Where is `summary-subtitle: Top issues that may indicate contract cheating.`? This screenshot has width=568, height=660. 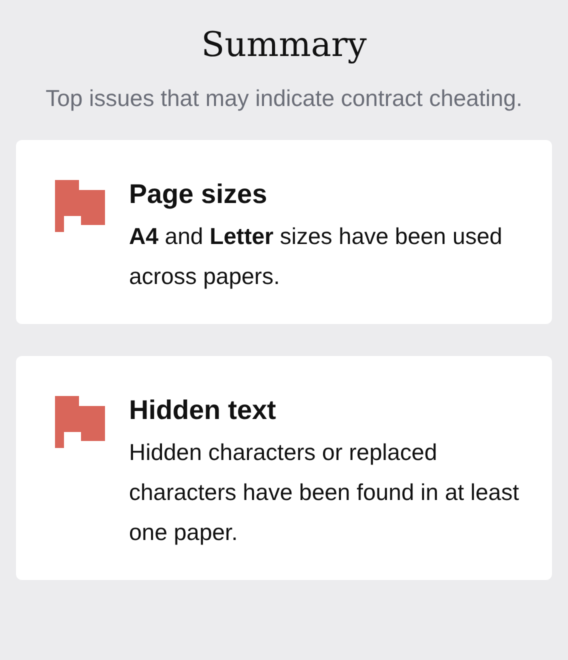 summary-subtitle: Top issues that may indicate contract cheating. is located at coordinates (284, 98).